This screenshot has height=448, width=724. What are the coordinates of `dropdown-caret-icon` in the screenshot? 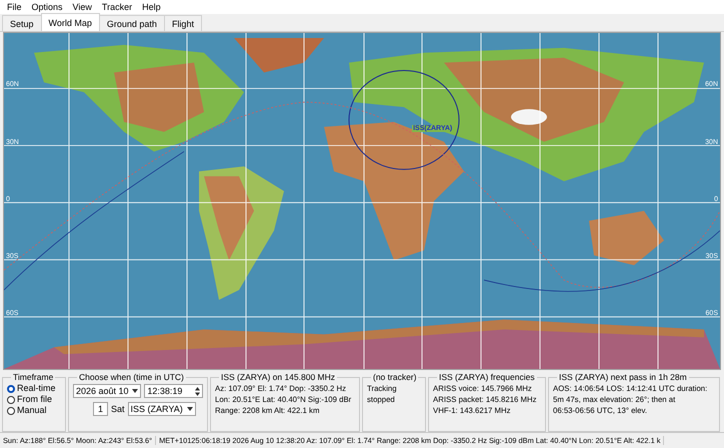 It's located at (189, 409).